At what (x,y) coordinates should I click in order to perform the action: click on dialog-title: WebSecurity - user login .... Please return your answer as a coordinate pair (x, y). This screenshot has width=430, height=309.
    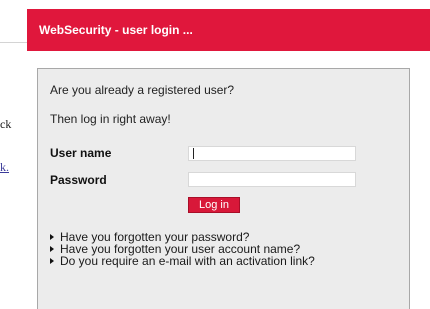
    Looking at the image, I should click on (116, 30).